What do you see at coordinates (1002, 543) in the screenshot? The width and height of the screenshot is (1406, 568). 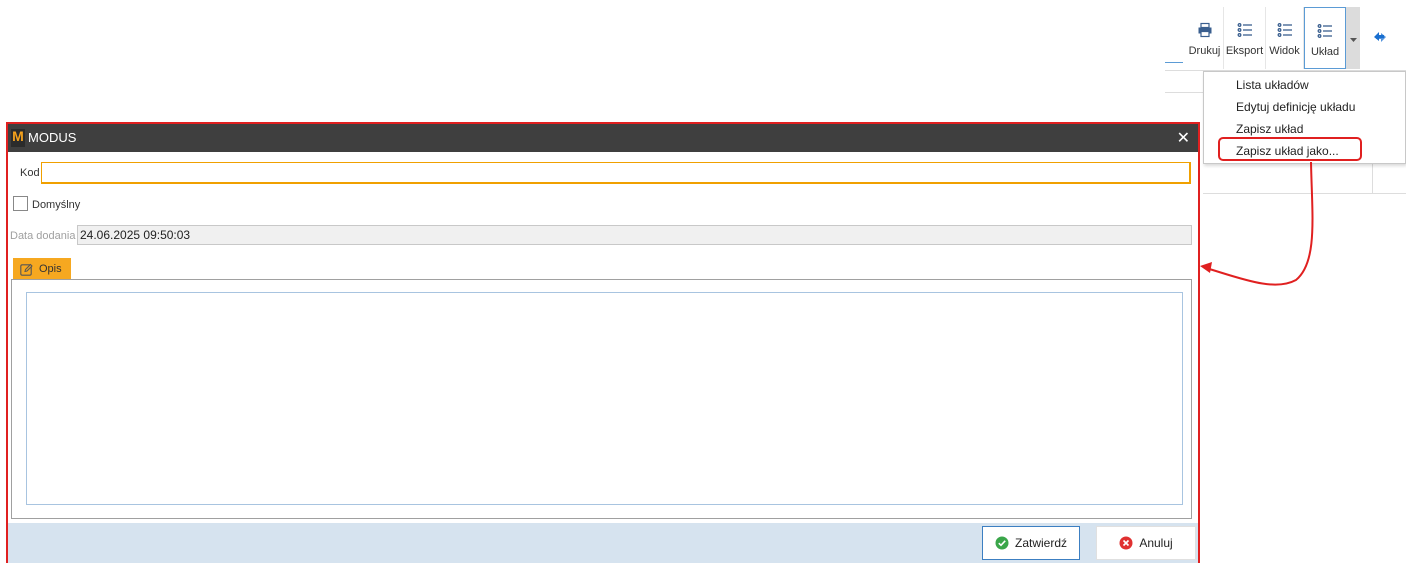 I see `check-circle-icon` at bounding box center [1002, 543].